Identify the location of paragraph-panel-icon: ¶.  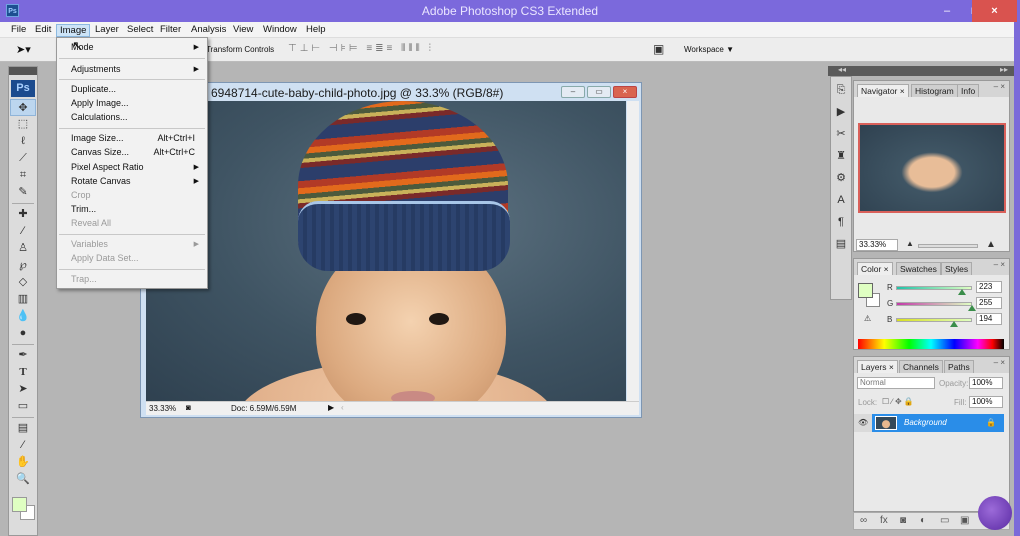
(841, 222).